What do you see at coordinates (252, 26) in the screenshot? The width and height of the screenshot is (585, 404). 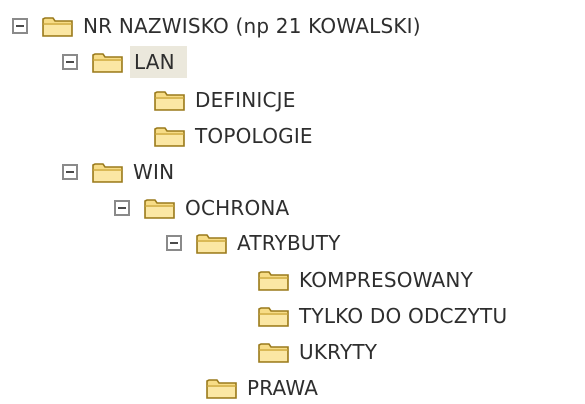 I see `tree-node-label: NR NAZWISKO (np 21 KOWALSKI)` at bounding box center [252, 26].